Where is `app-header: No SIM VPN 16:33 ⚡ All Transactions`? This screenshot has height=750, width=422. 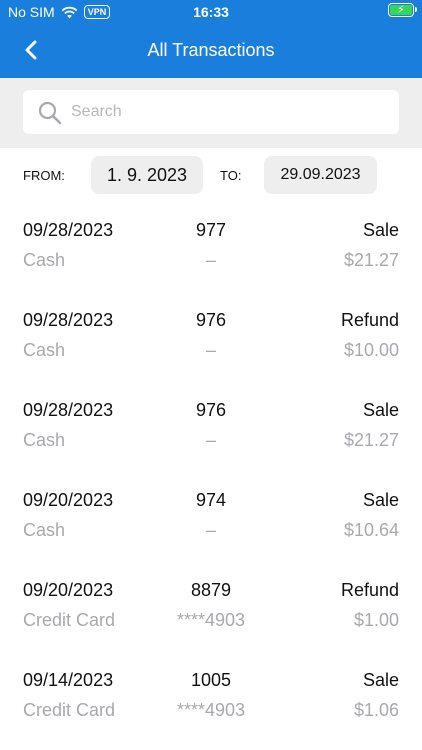 app-header: No SIM VPN 16:33 ⚡ All Transactions is located at coordinates (211, 39).